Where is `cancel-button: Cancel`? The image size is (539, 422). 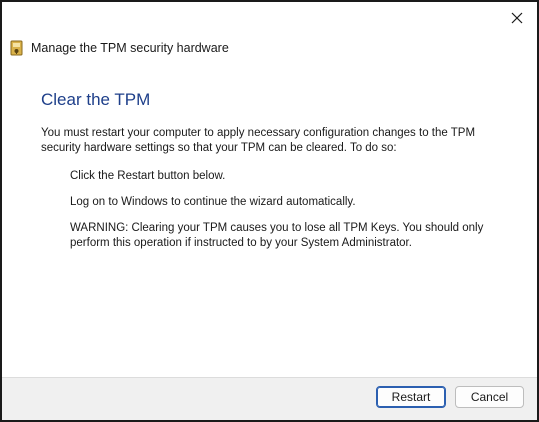
cancel-button: Cancel is located at coordinates (489, 397).